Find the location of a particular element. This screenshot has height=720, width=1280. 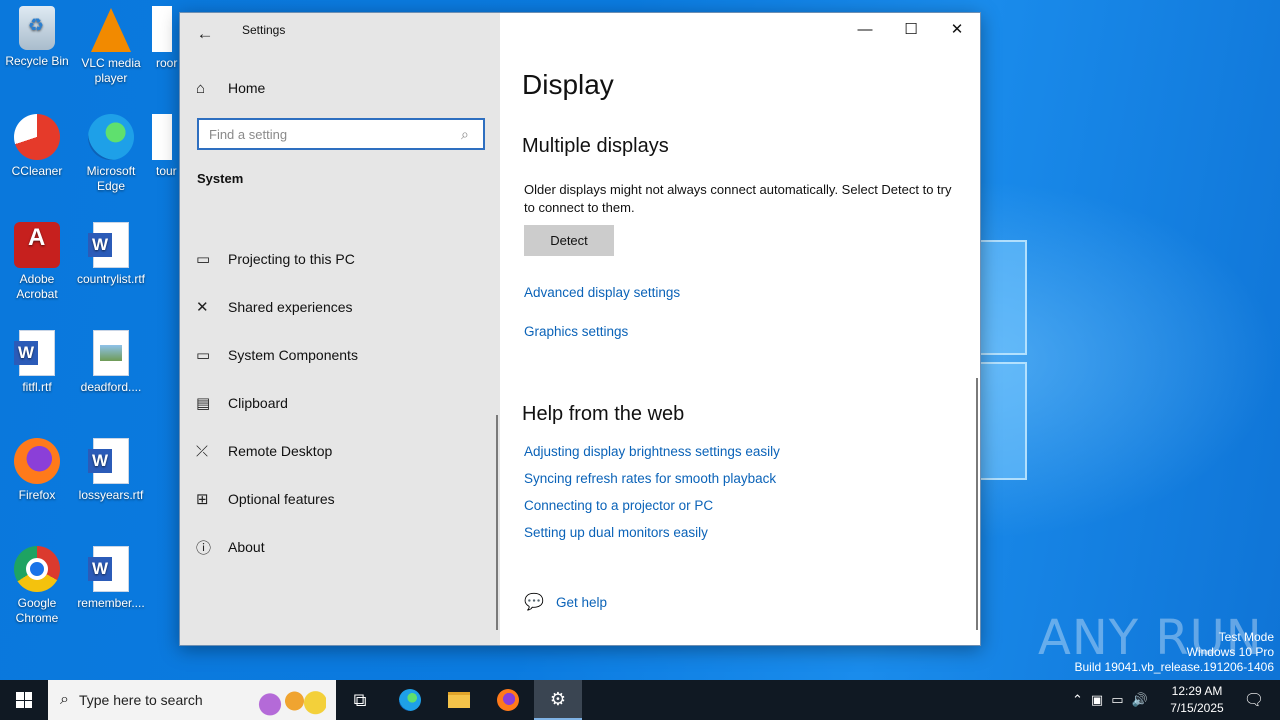

nav-item-optional-features: ⊞ Optional features is located at coordinates (344, 499).